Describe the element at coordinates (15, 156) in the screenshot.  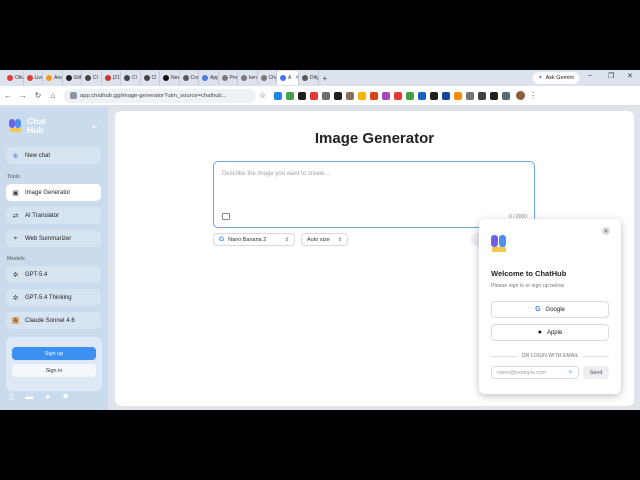
I see `new-chat-icon: ⊕` at that location.